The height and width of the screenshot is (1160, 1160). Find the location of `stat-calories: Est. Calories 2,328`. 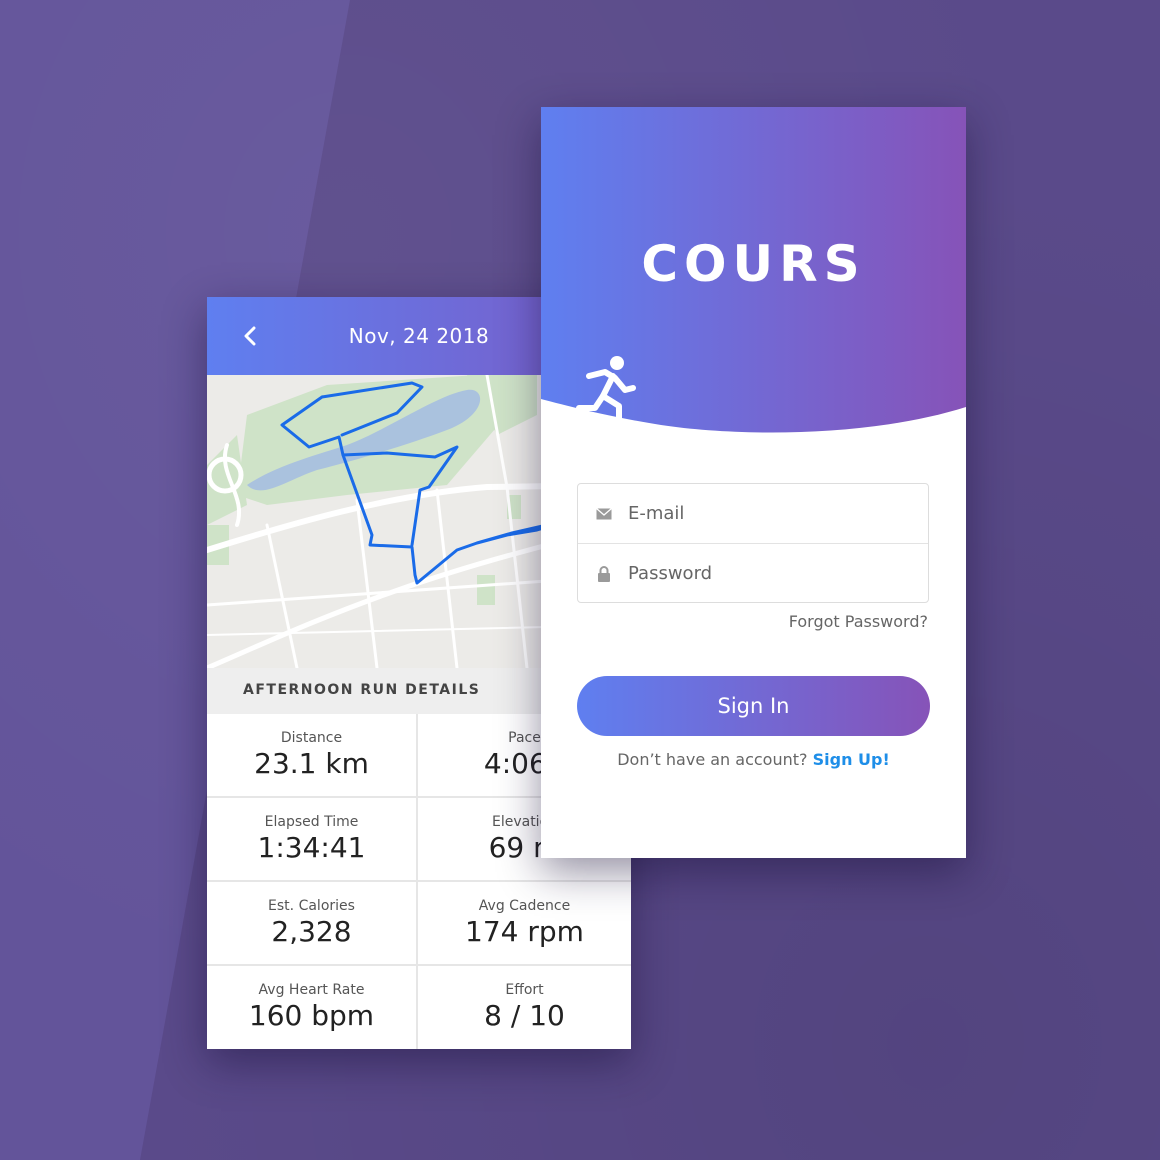

stat-calories: Est. Calories 2,328 is located at coordinates (312, 924).